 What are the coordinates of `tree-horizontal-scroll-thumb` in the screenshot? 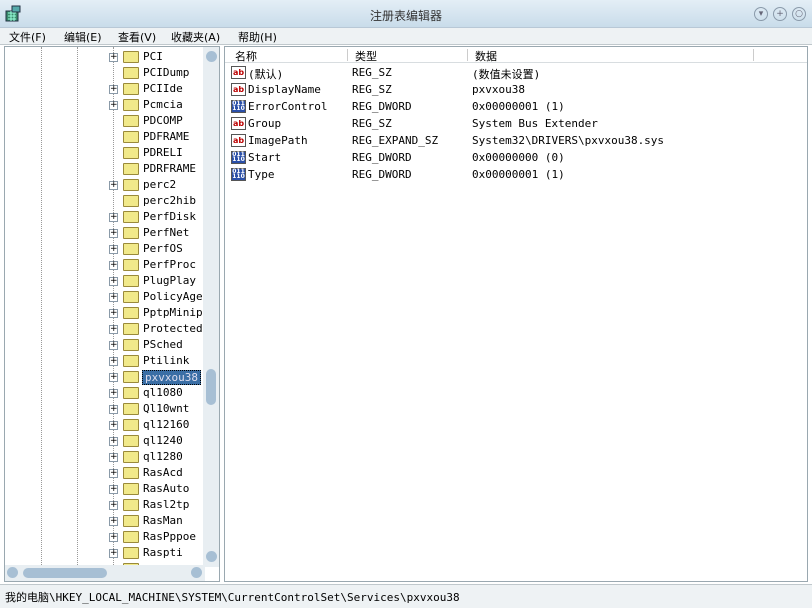 It's located at (65, 573).